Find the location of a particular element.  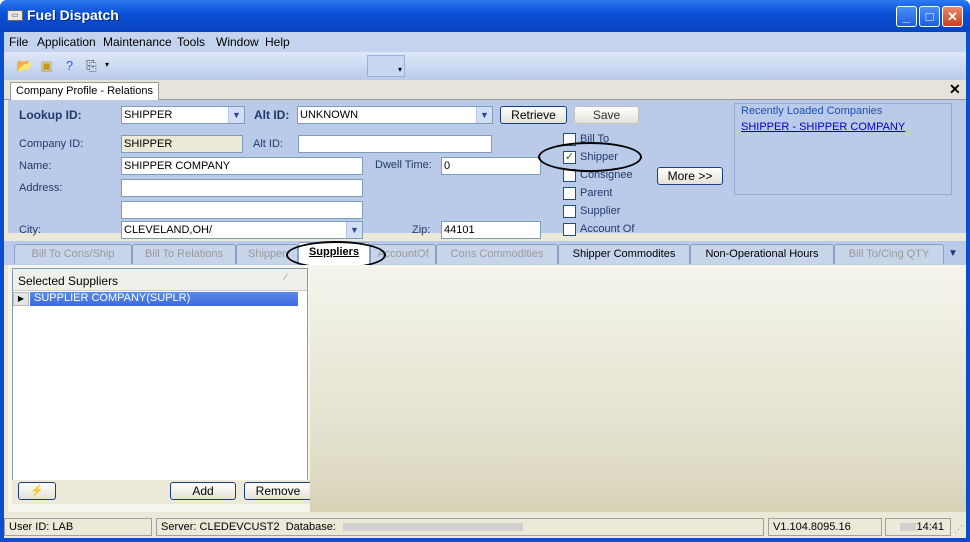

toolbar: 📂 ▣ ? ⎘ ▾ ▾ is located at coordinates (485, 66).